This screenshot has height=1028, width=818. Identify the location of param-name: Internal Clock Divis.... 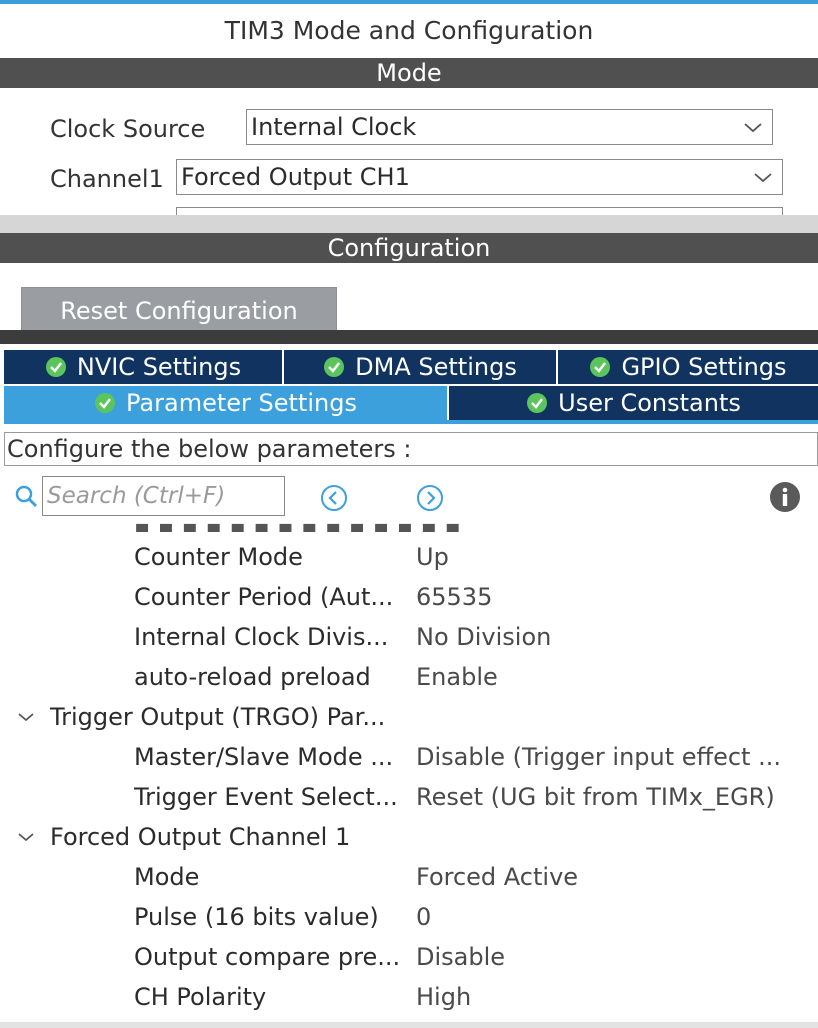
(261, 637).